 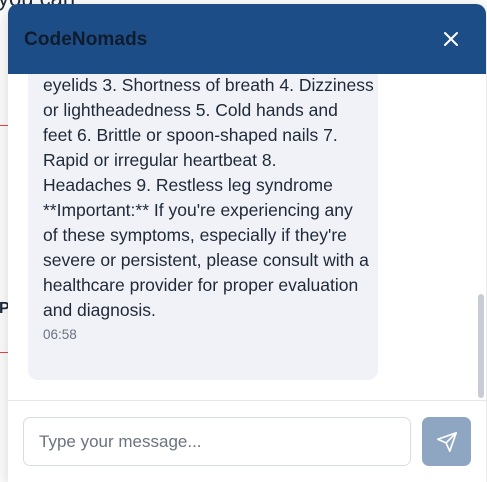 What do you see at coordinates (190, 110) in the screenshot?
I see `message-line: or lightheadedness 5. Cold hands and` at bounding box center [190, 110].